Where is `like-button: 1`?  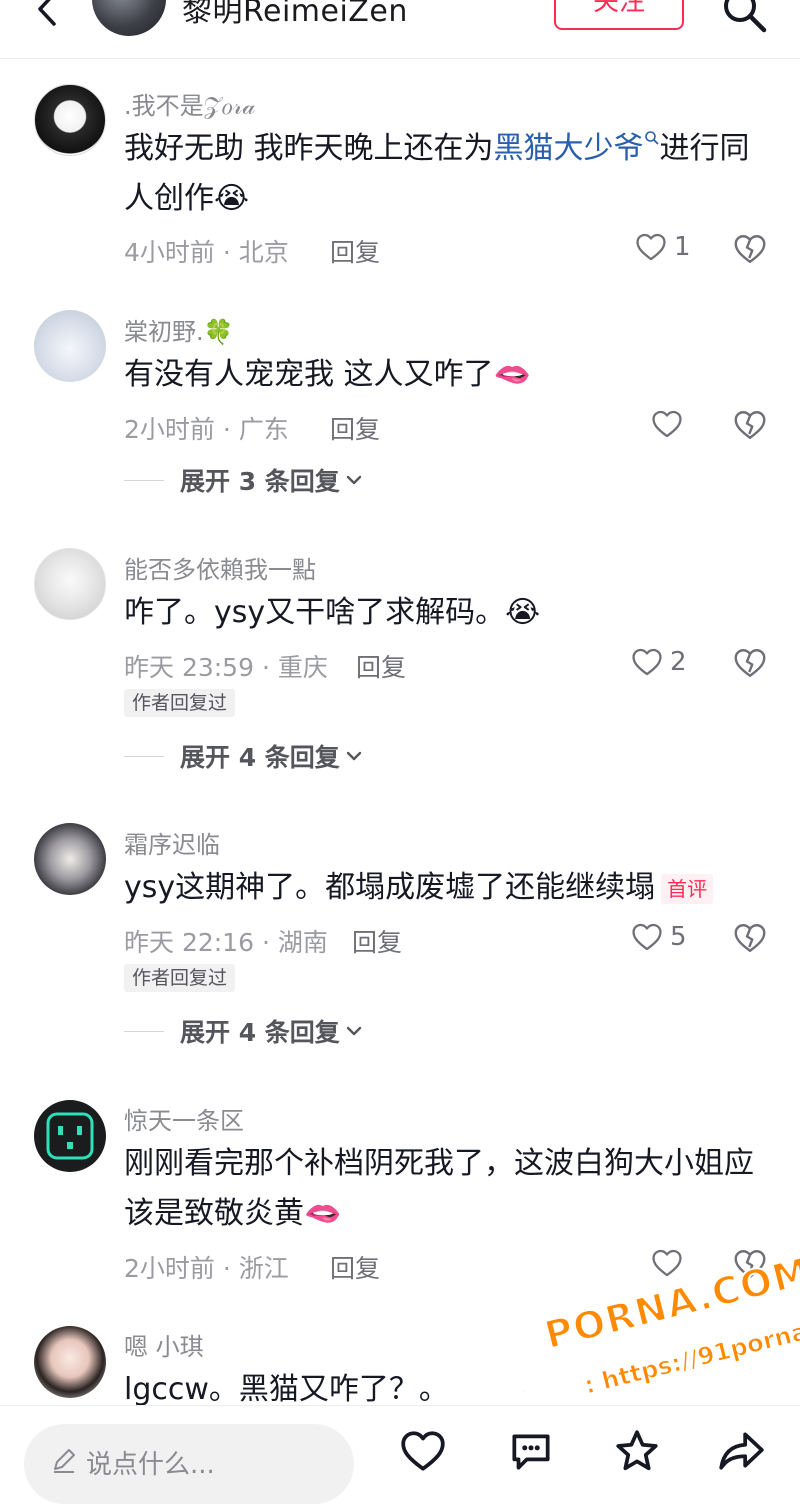 like-button: 1 is located at coordinates (689, 250).